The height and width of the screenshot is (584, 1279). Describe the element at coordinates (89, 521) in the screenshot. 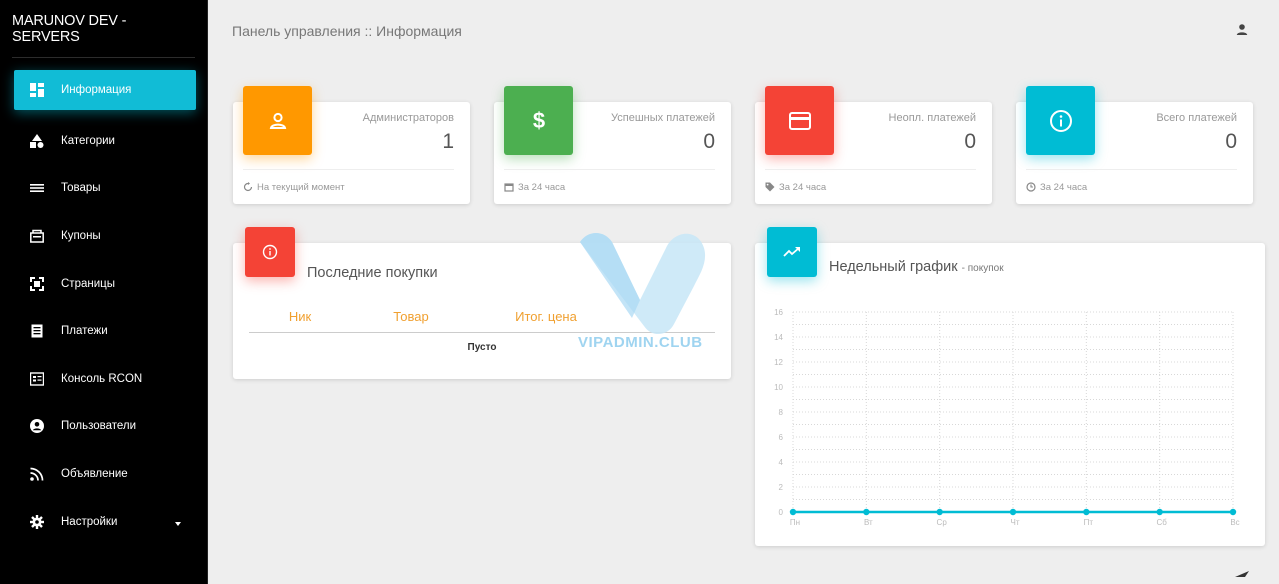

I see `sidebar-item-label: Настройки` at that location.